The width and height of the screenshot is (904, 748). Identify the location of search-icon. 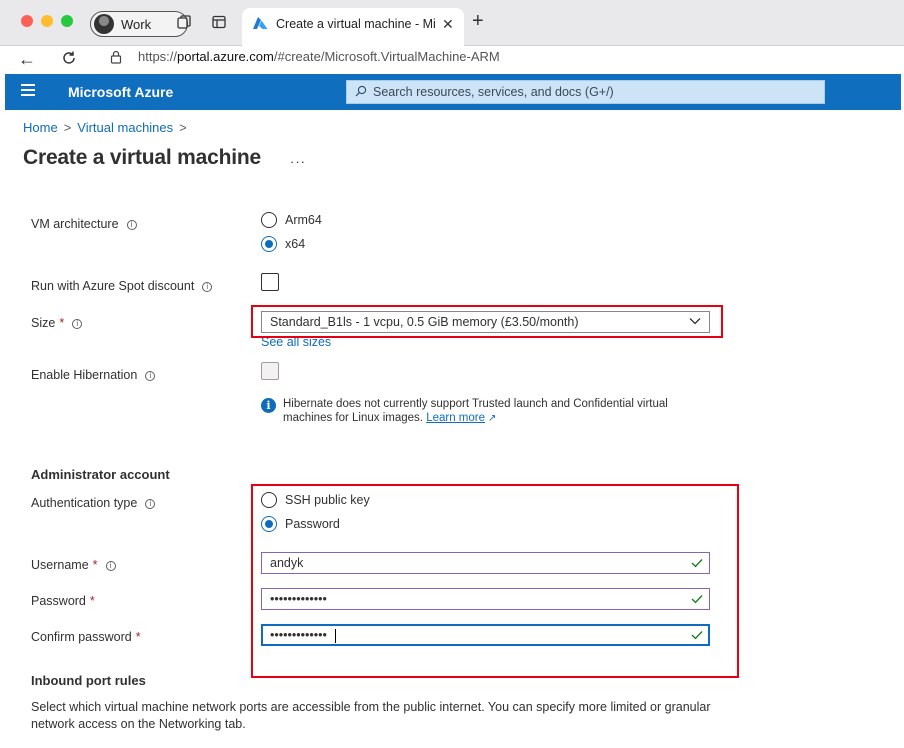
(361, 91).